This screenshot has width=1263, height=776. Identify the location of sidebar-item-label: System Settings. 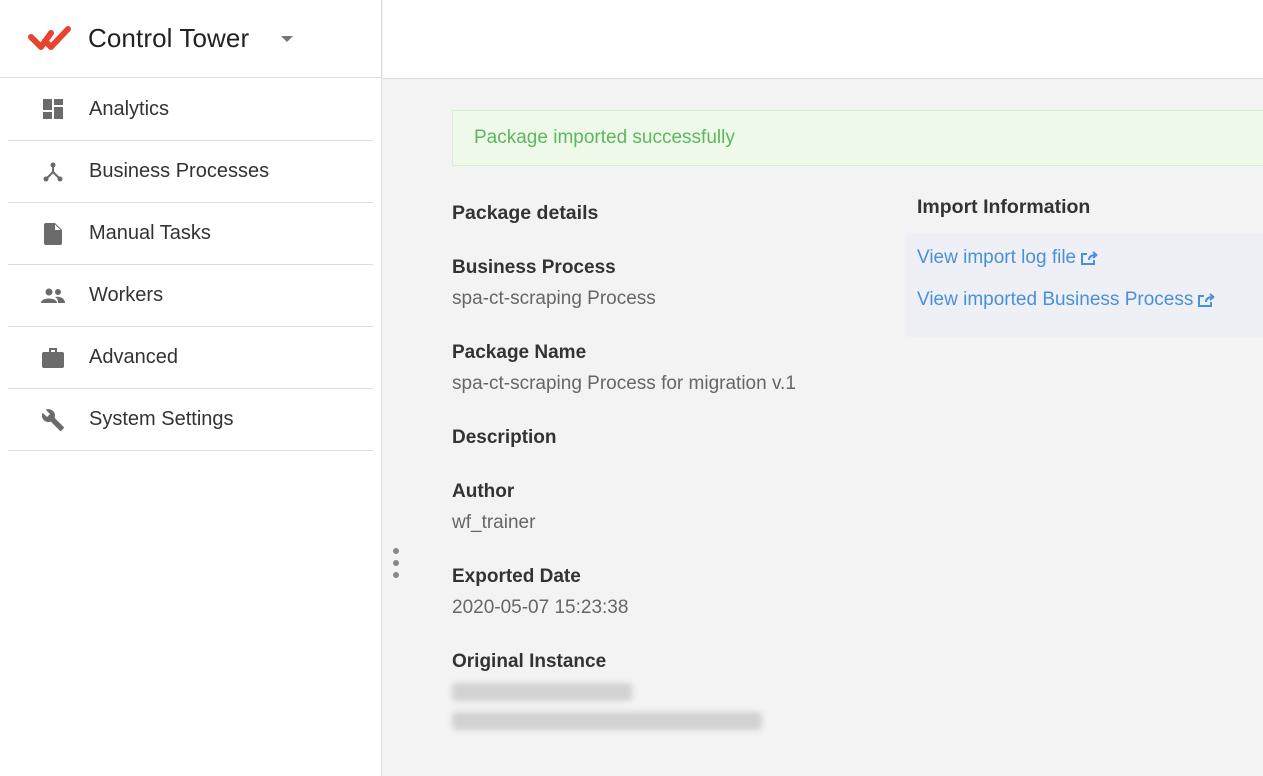
(161, 419).